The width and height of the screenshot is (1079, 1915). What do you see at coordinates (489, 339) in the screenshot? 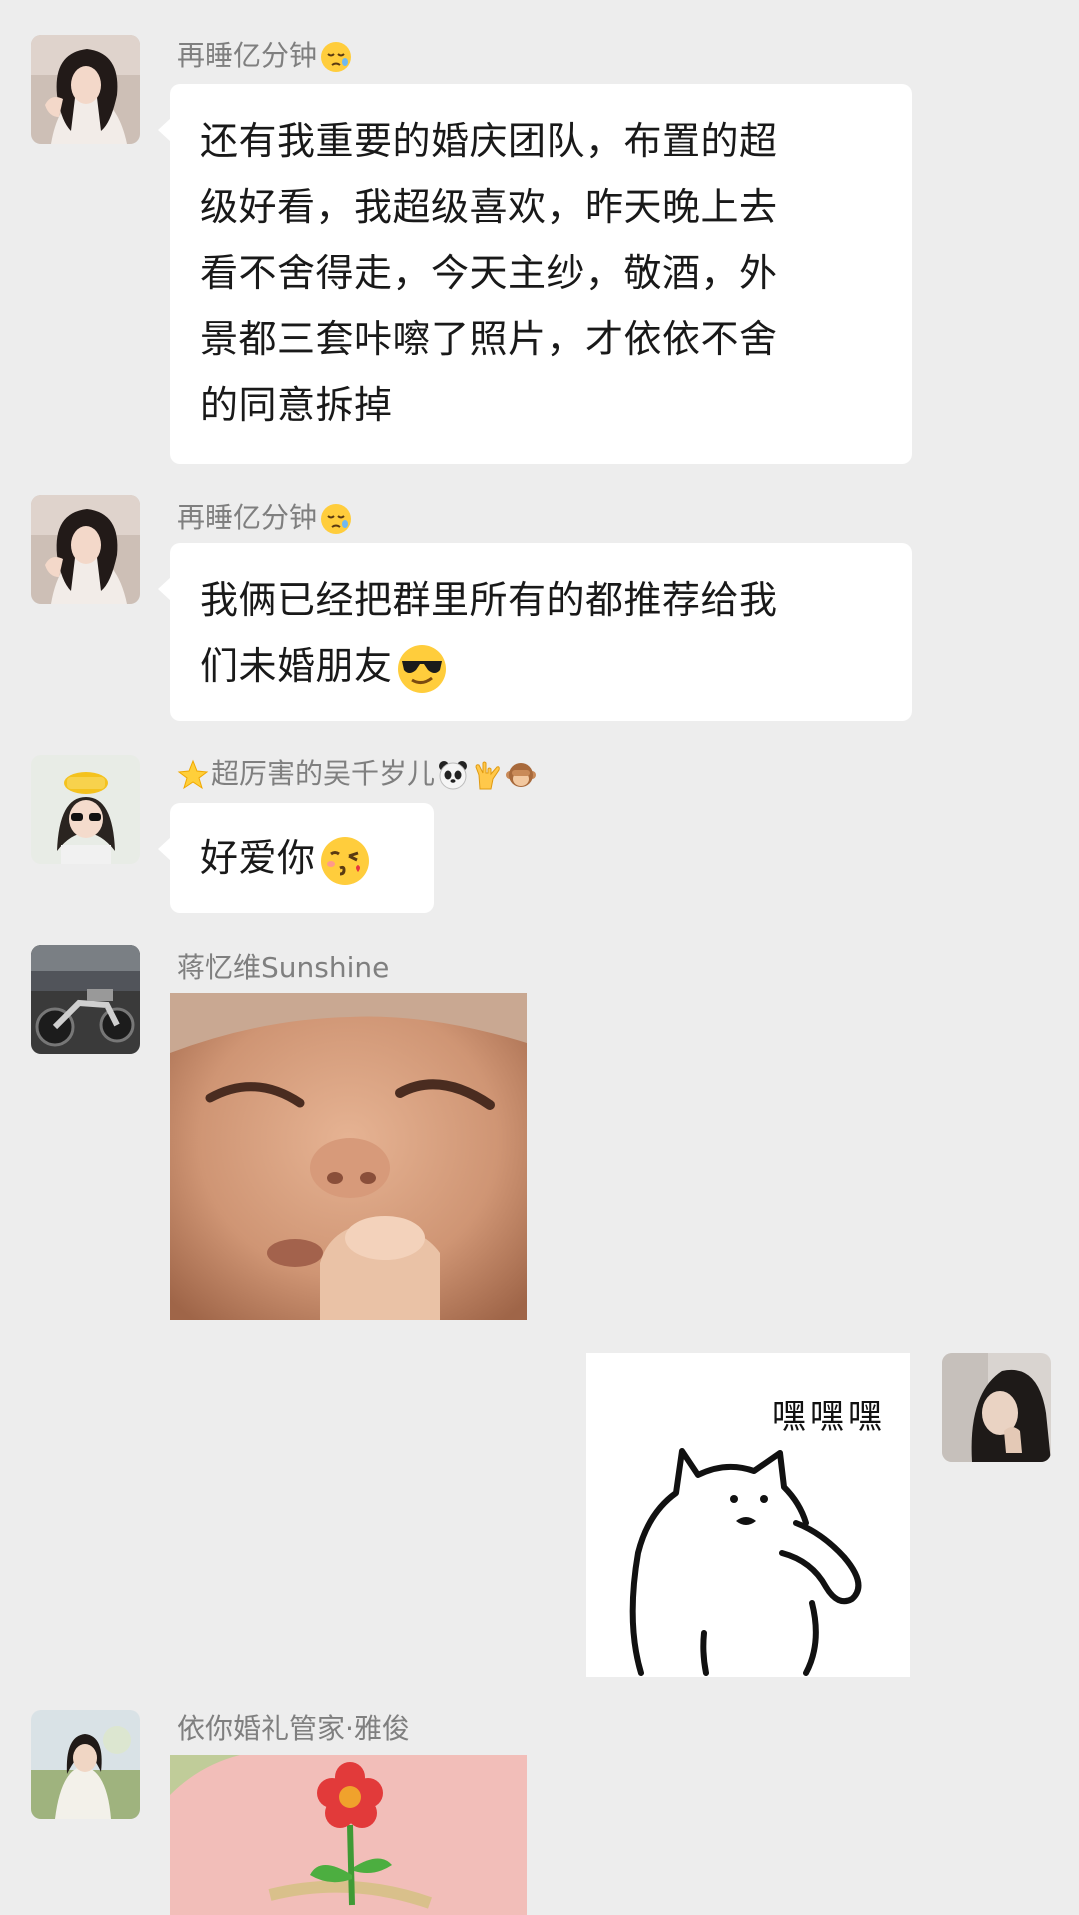
I see `message-line: 景都三套咔嚓了照片，才依依不舍` at bounding box center [489, 339].